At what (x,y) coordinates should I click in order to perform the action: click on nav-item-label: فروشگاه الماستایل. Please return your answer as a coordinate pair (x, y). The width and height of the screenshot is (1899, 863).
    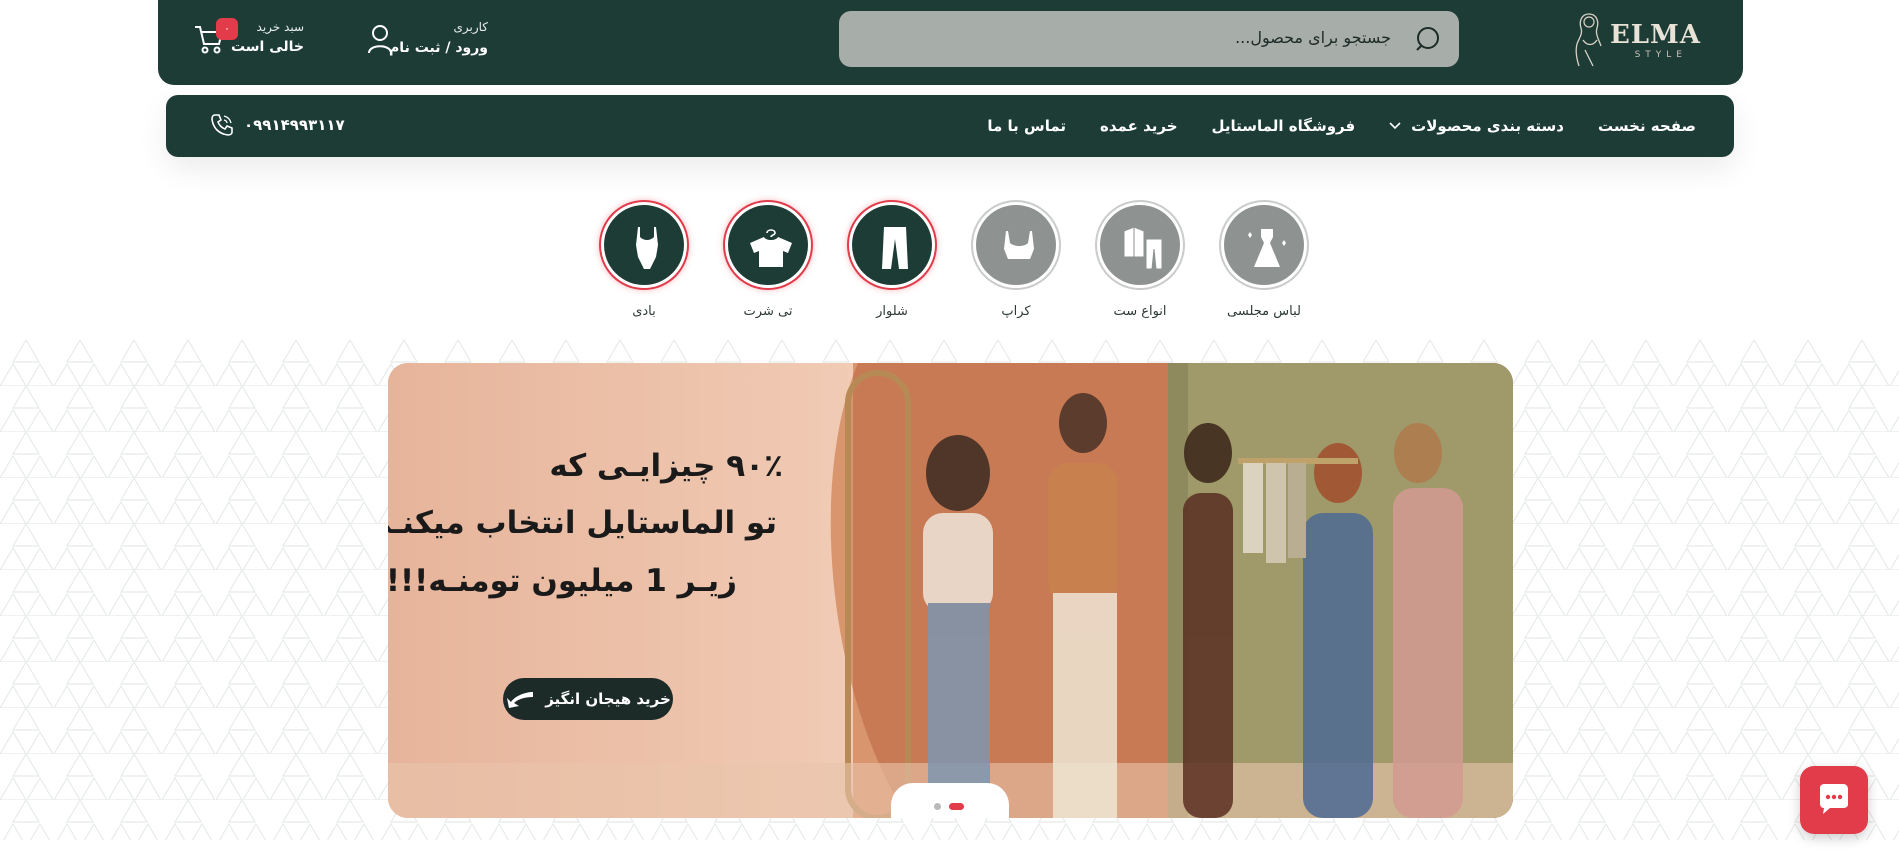
    Looking at the image, I should click on (1283, 126).